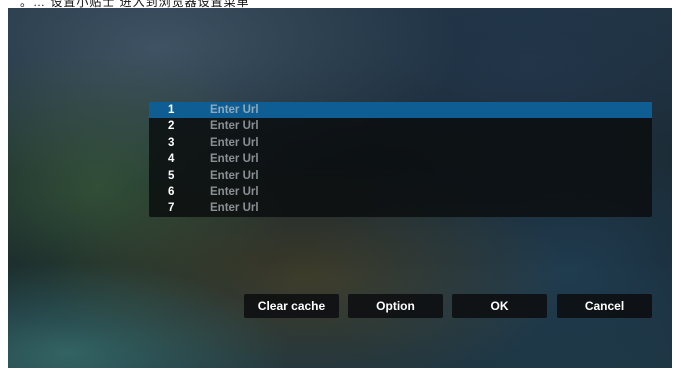  Describe the element at coordinates (291, 306) in the screenshot. I see `clear-cache-button: Clear cache` at that location.